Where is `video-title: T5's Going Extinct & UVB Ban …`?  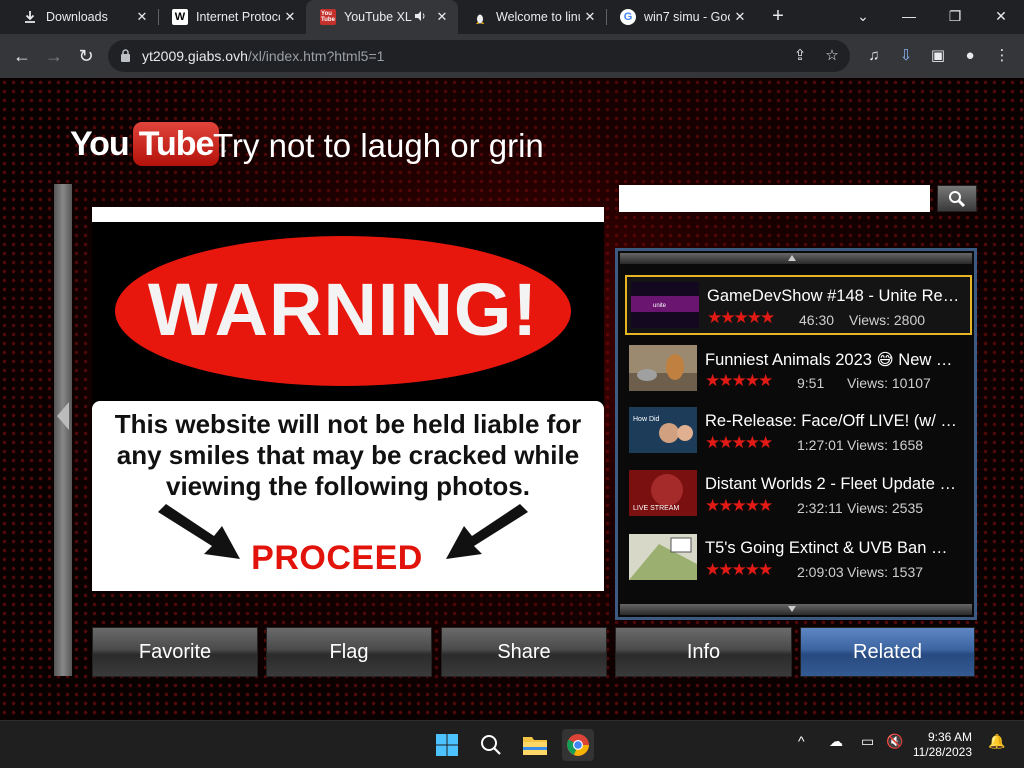 video-title: T5's Going Extinct & UVB Ban … is located at coordinates (826, 548).